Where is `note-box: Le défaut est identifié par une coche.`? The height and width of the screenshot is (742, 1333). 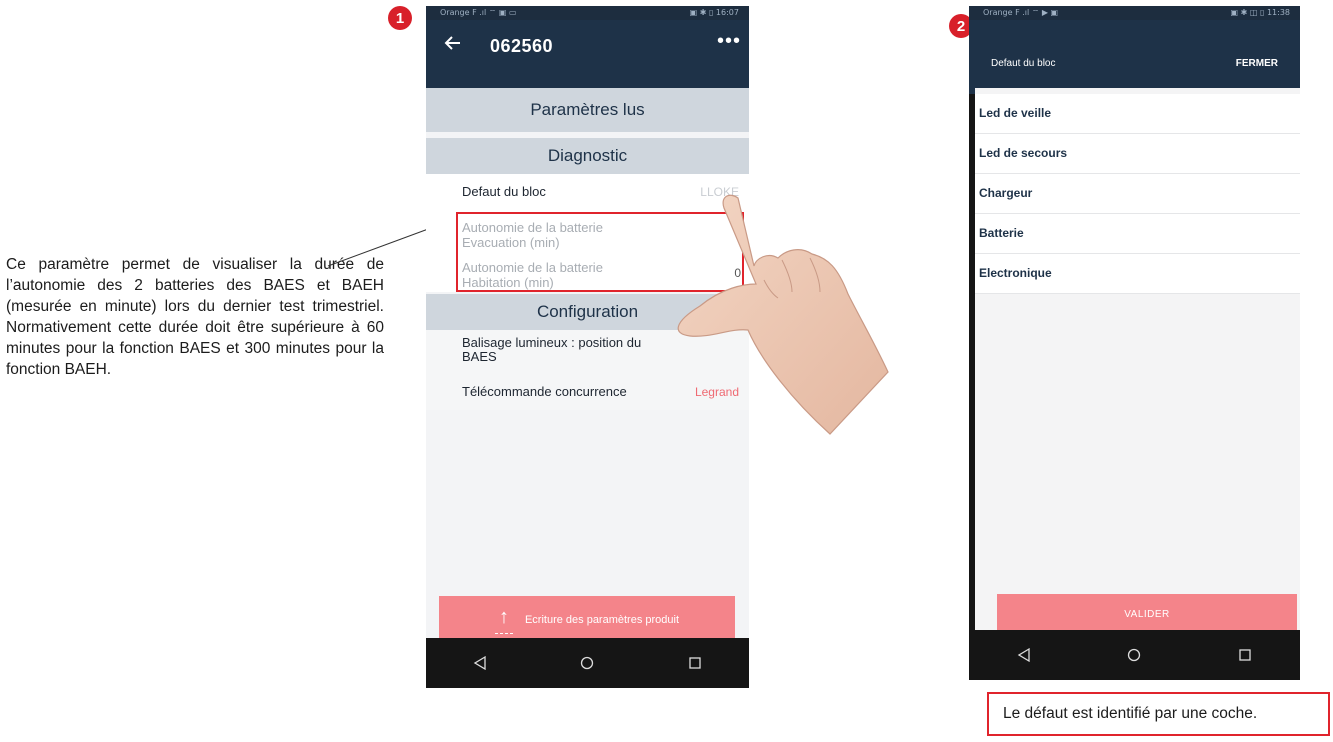
note-box: Le défaut est identifié par une coche. is located at coordinates (1158, 714).